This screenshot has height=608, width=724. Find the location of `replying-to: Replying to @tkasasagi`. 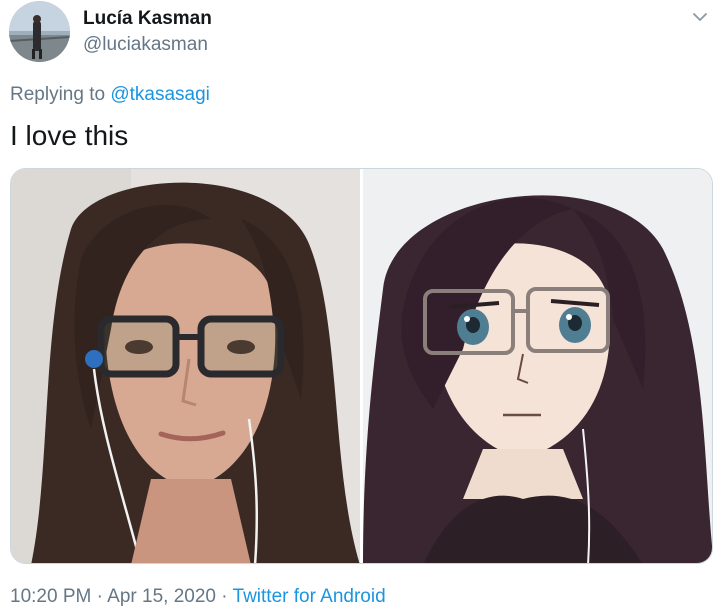

replying-to: Replying to @tkasasagi is located at coordinates (110, 95).